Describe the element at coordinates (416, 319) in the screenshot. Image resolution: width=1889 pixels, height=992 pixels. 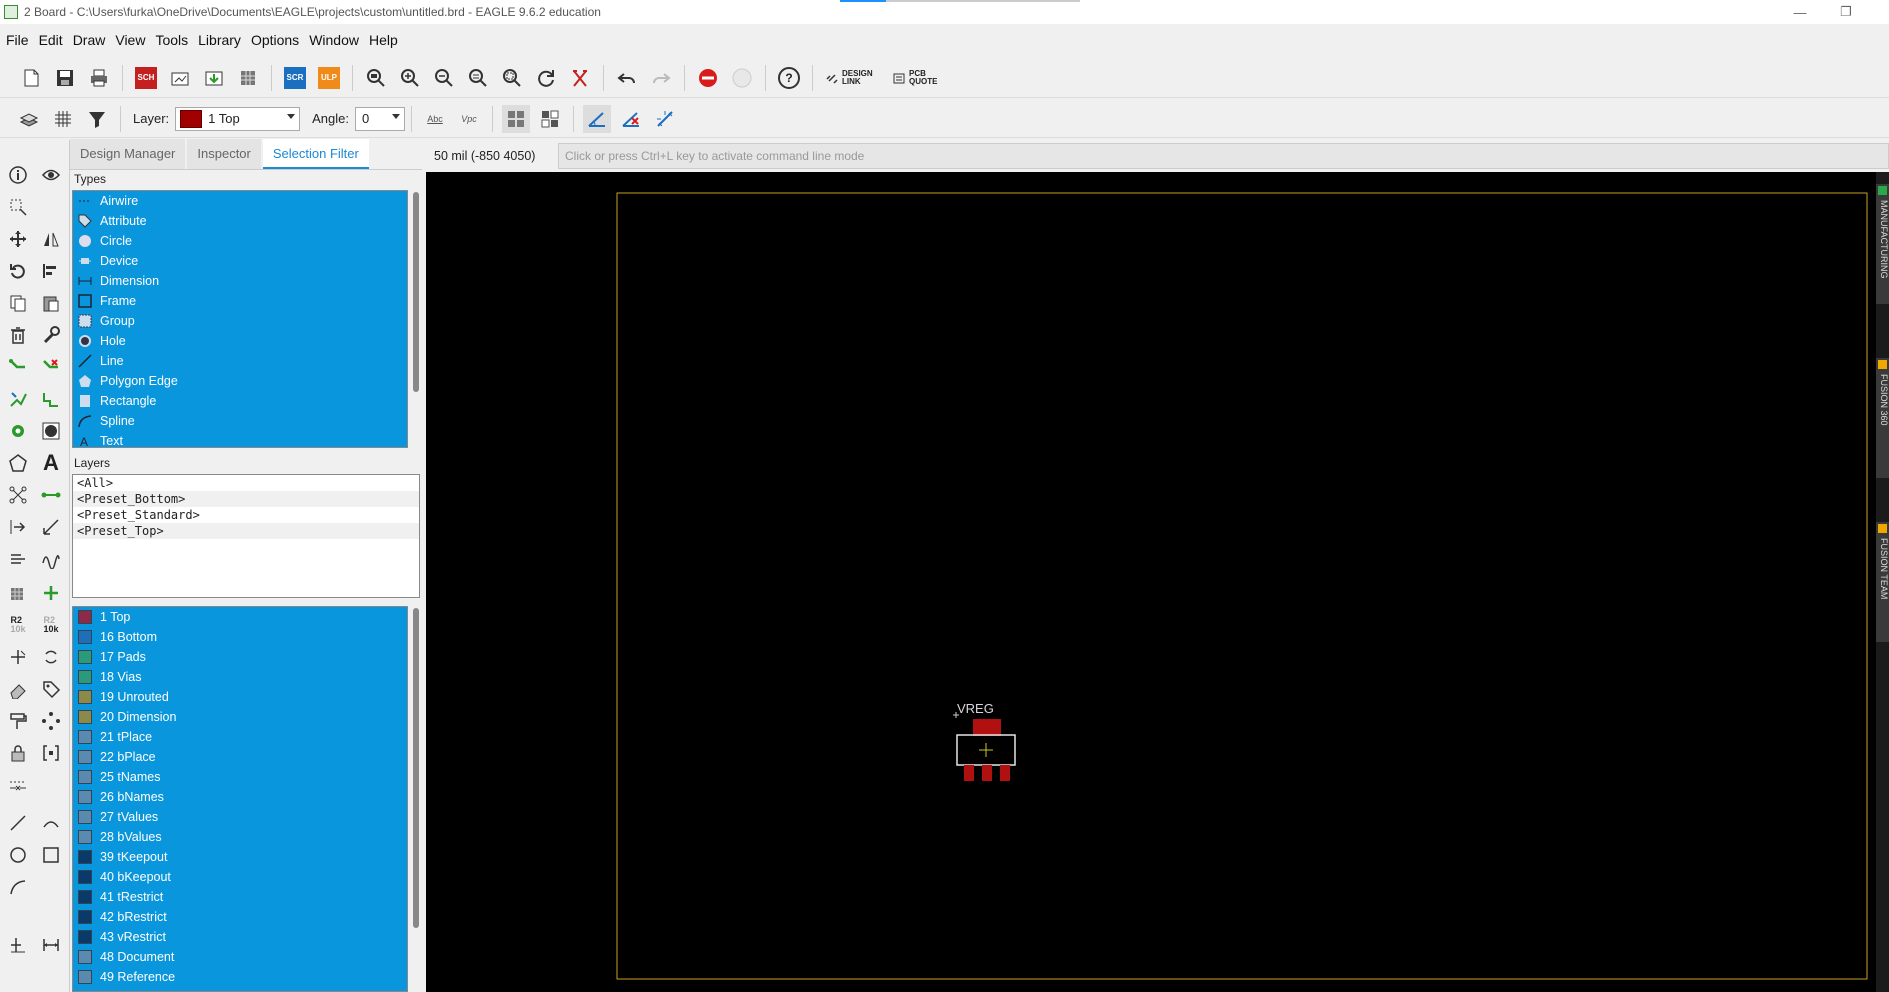
I see `types-scrollbar` at that location.